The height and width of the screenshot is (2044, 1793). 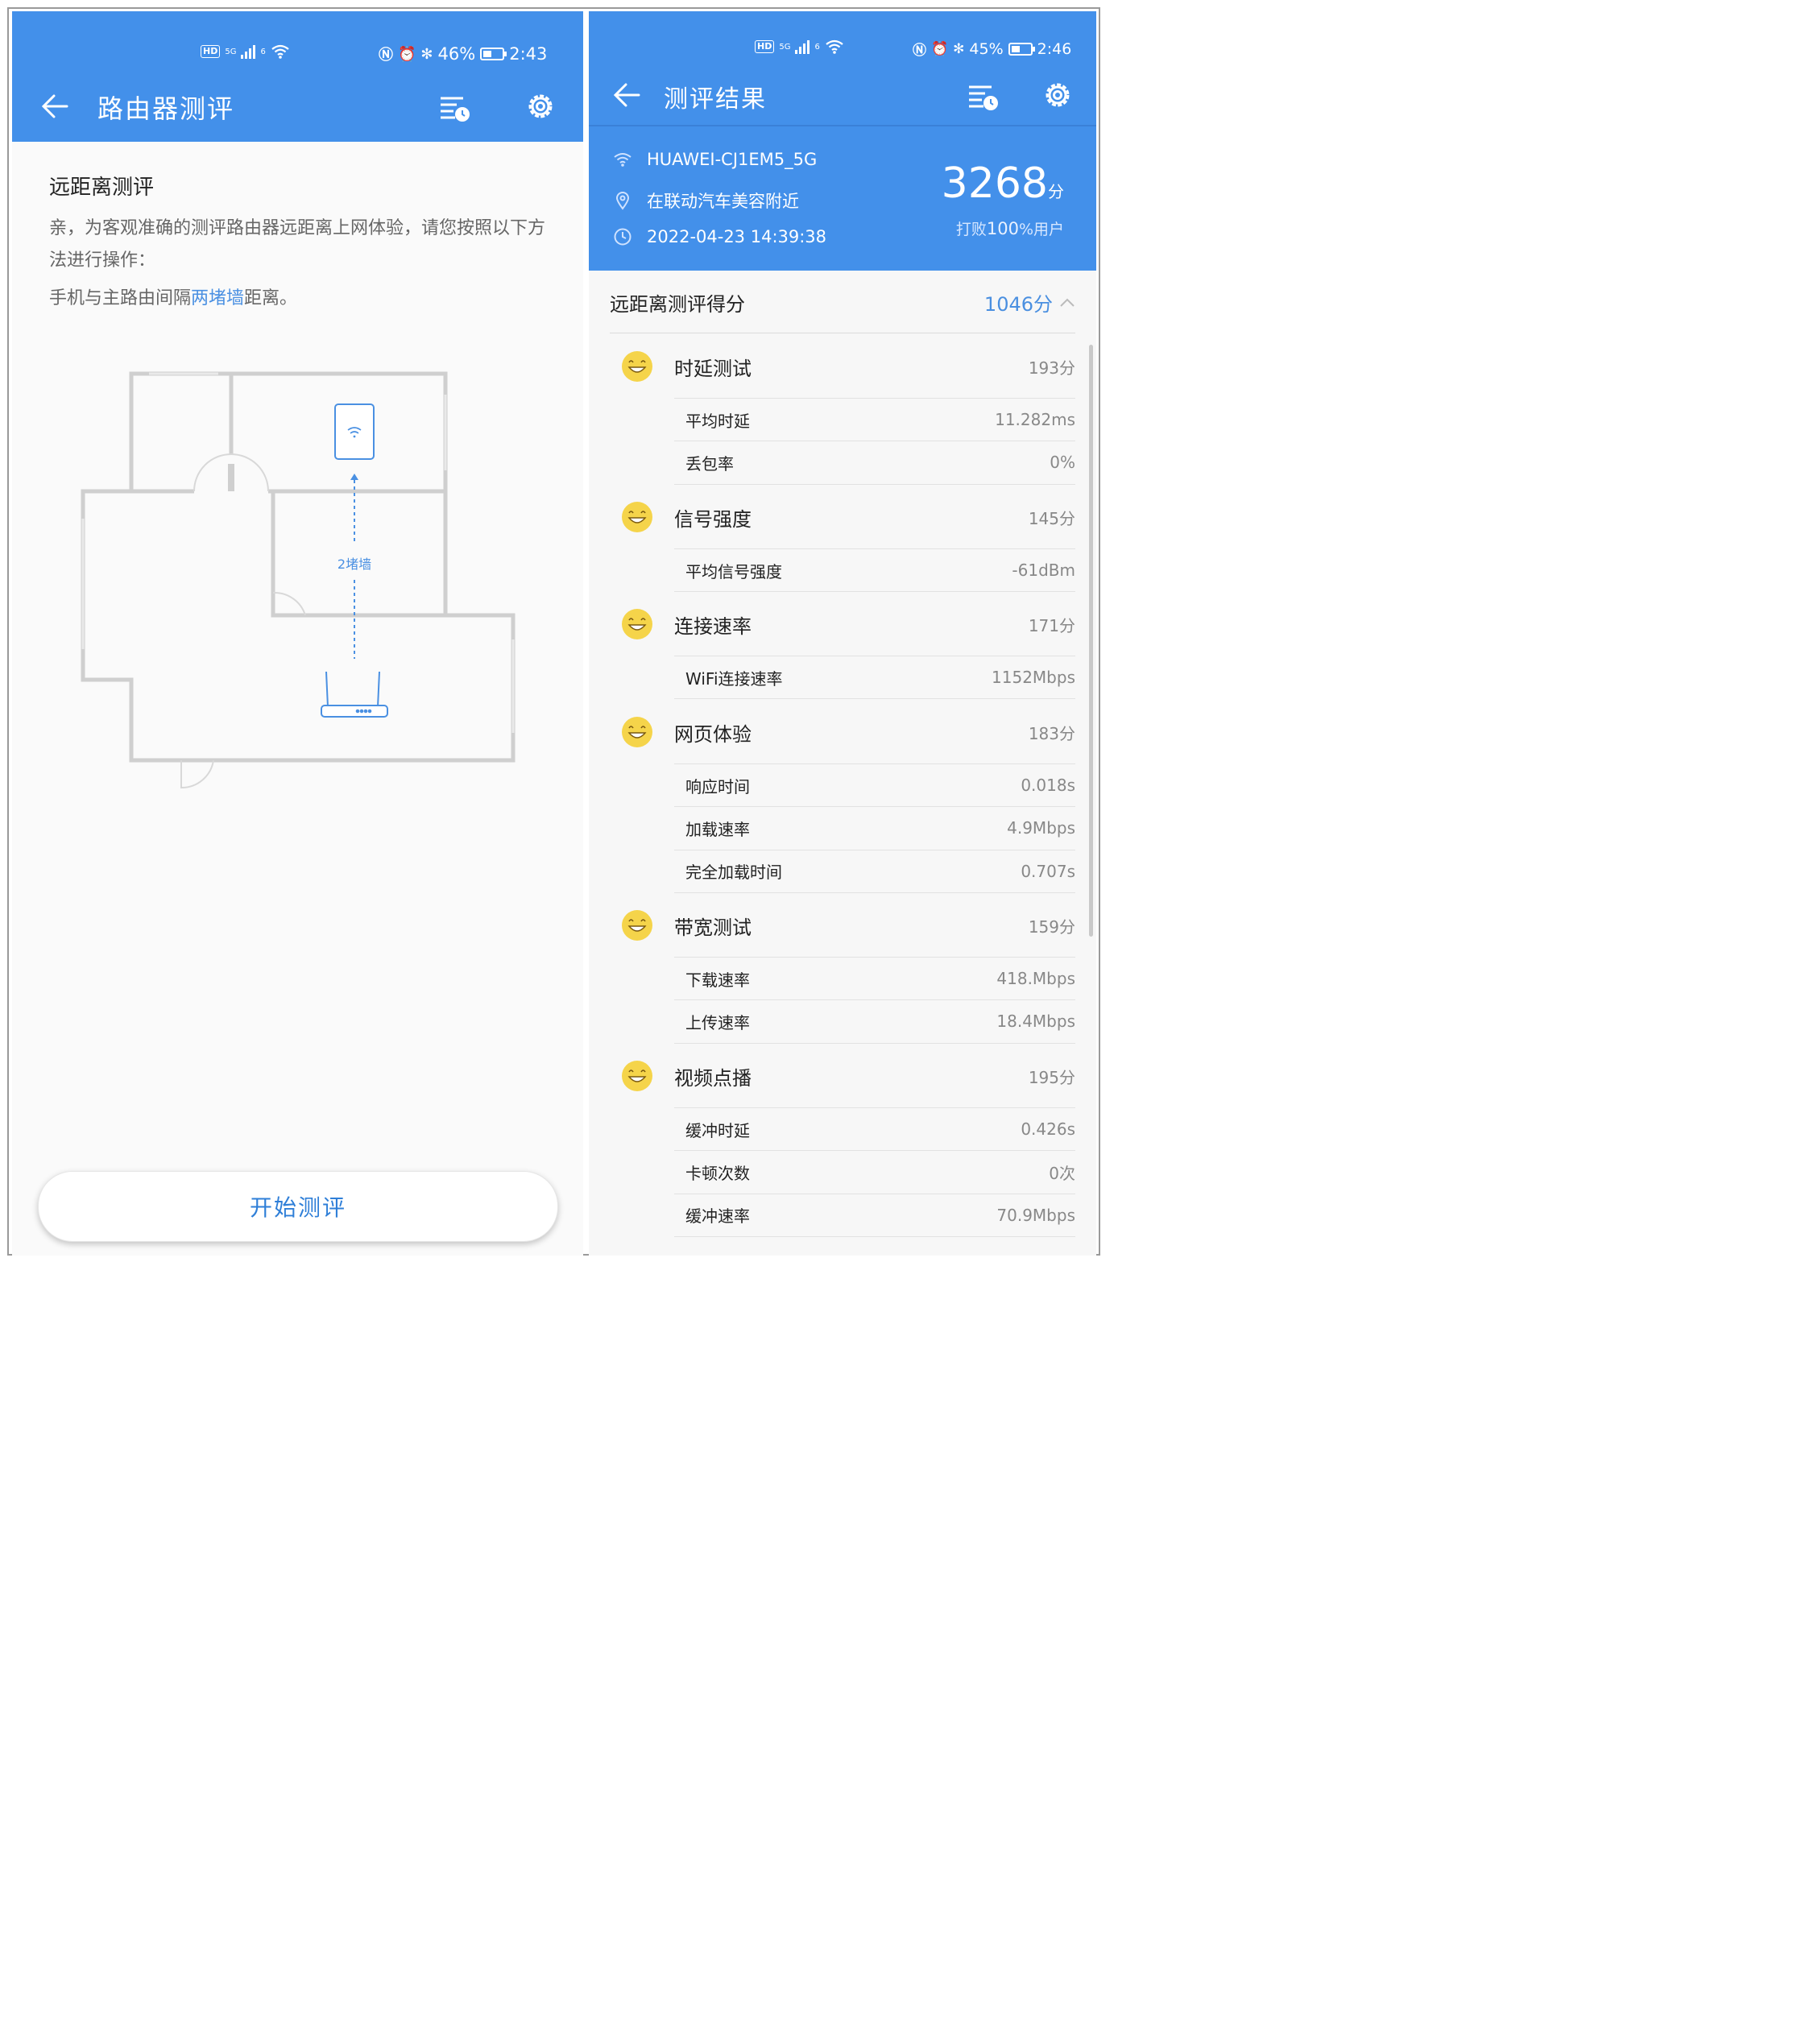 What do you see at coordinates (713, 1078) in the screenshot?
I see `category-name: 视频点播` at bounding box center [713, 1078].